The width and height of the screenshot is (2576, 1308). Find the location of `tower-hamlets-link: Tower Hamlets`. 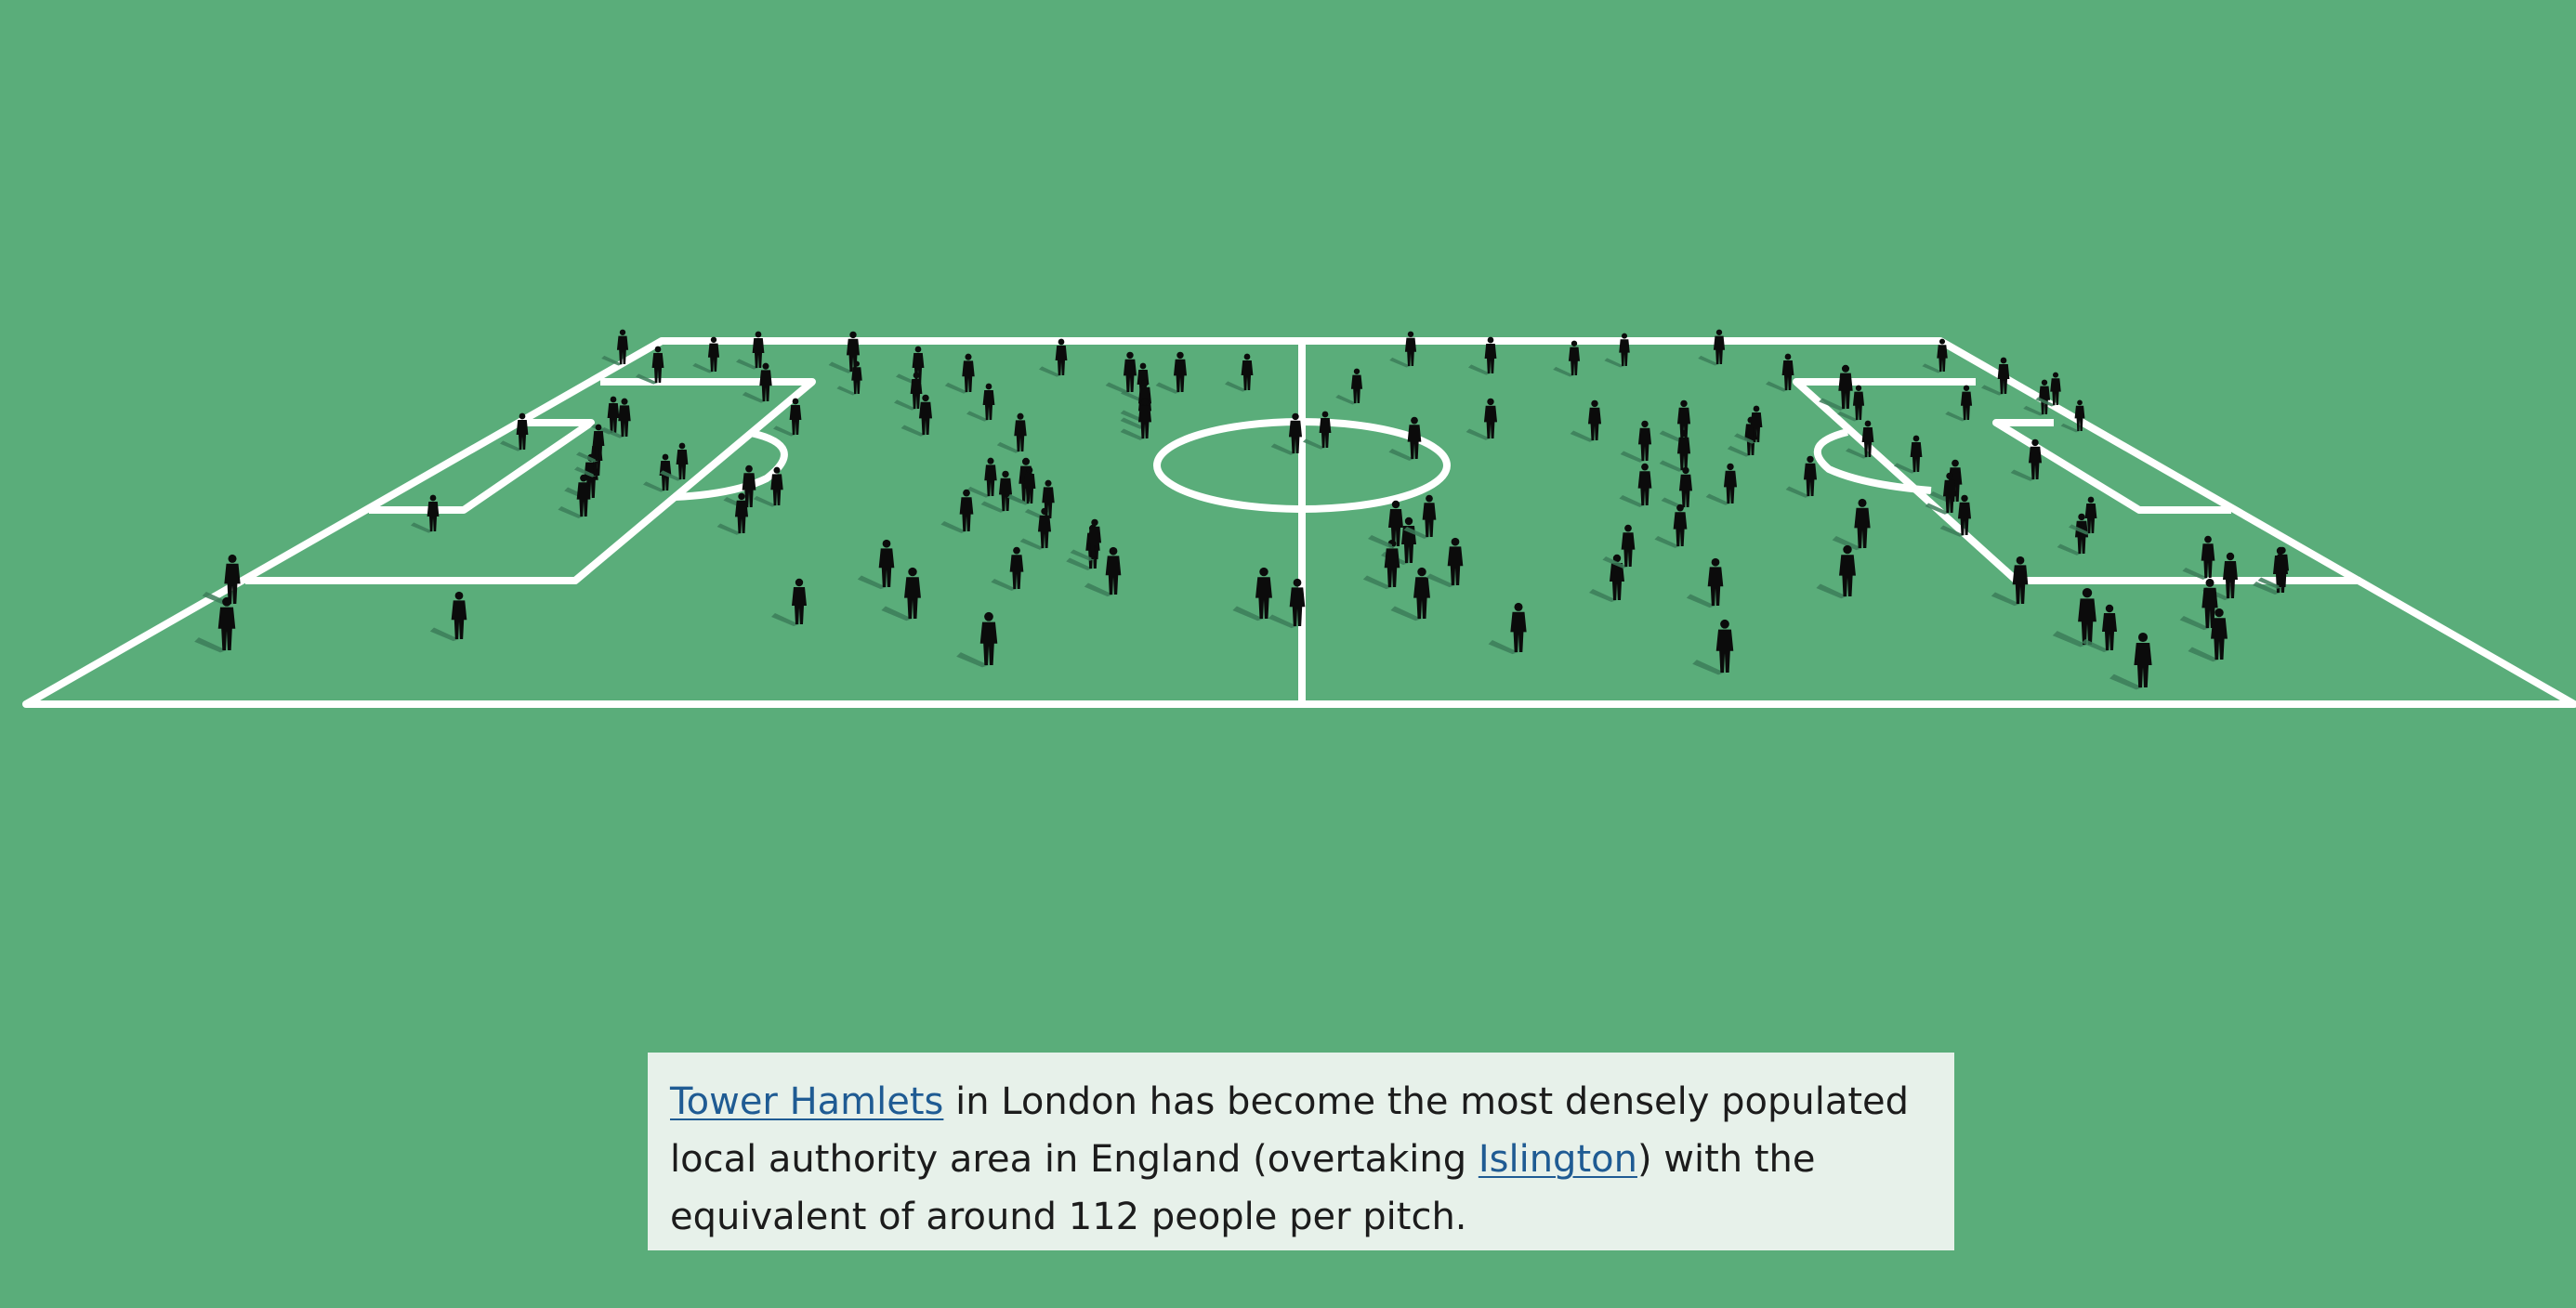

tower-hamlets-link: Tower Hamlets is located at coordinates (806, 1101).